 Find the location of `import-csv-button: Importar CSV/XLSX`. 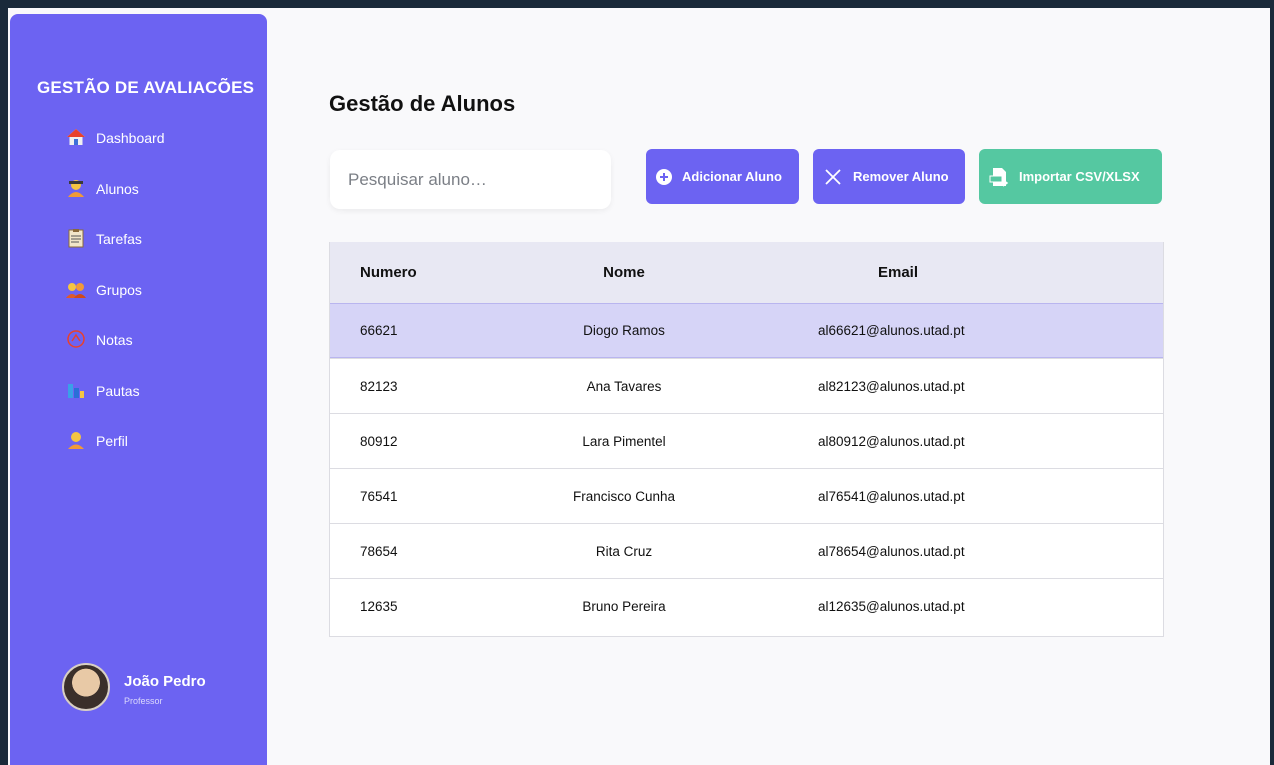

import-csv-button: Importar CSV/XLSX is located at coordinates (1070, 176).